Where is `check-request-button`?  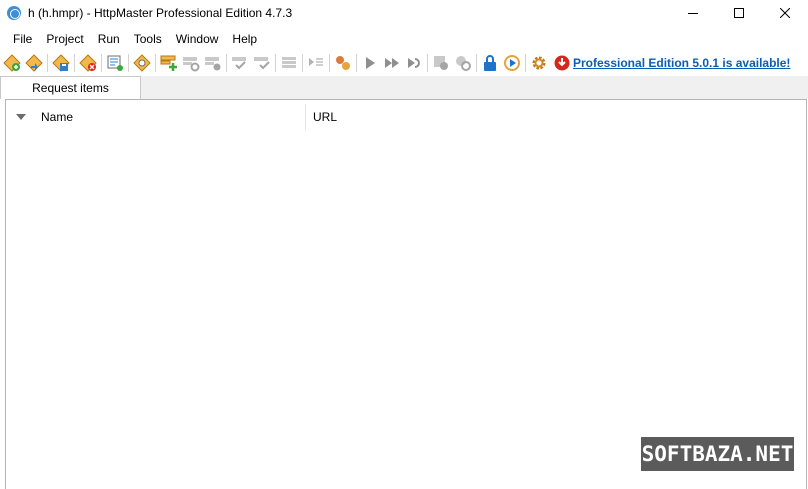
check-request-button is located at coordinates (240, 63).